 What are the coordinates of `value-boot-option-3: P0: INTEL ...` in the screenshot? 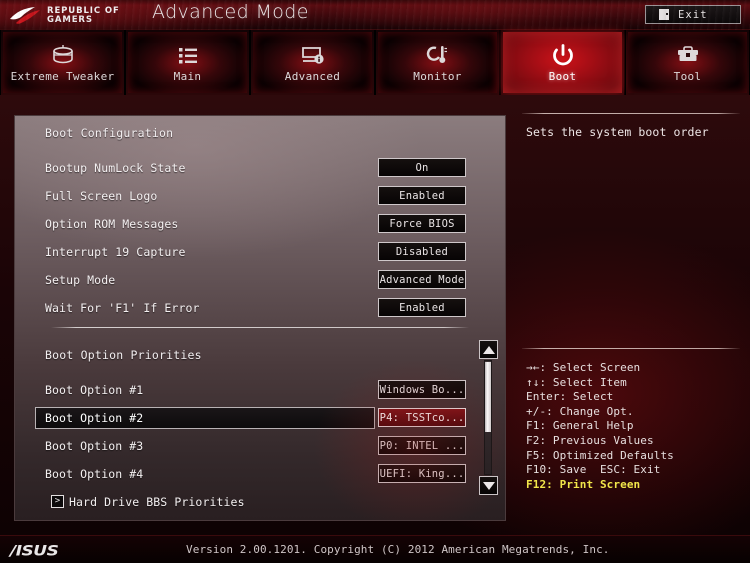 It's located at (422, 445).